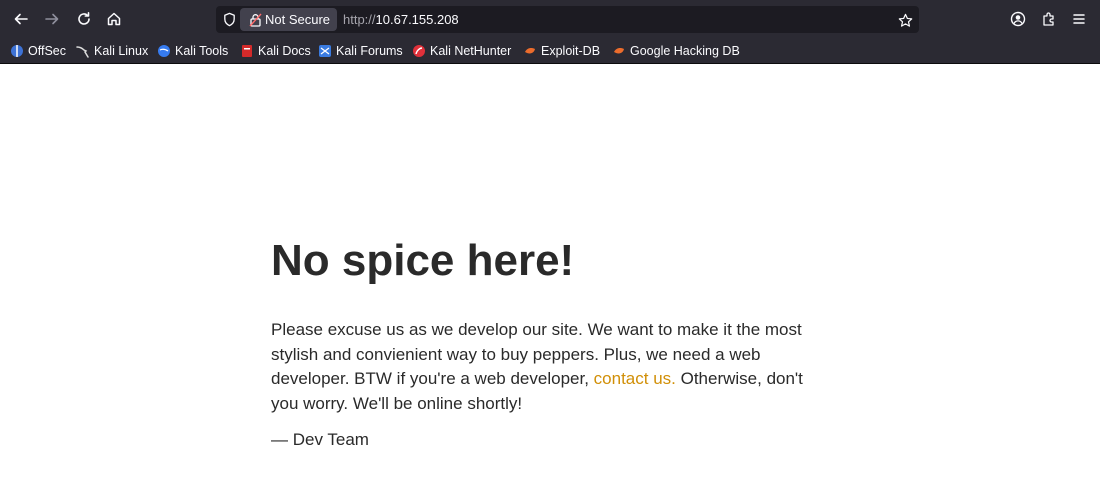 This screenshot has width=1100, height=486. I want to click on extensions-button, so click(1049, 19).